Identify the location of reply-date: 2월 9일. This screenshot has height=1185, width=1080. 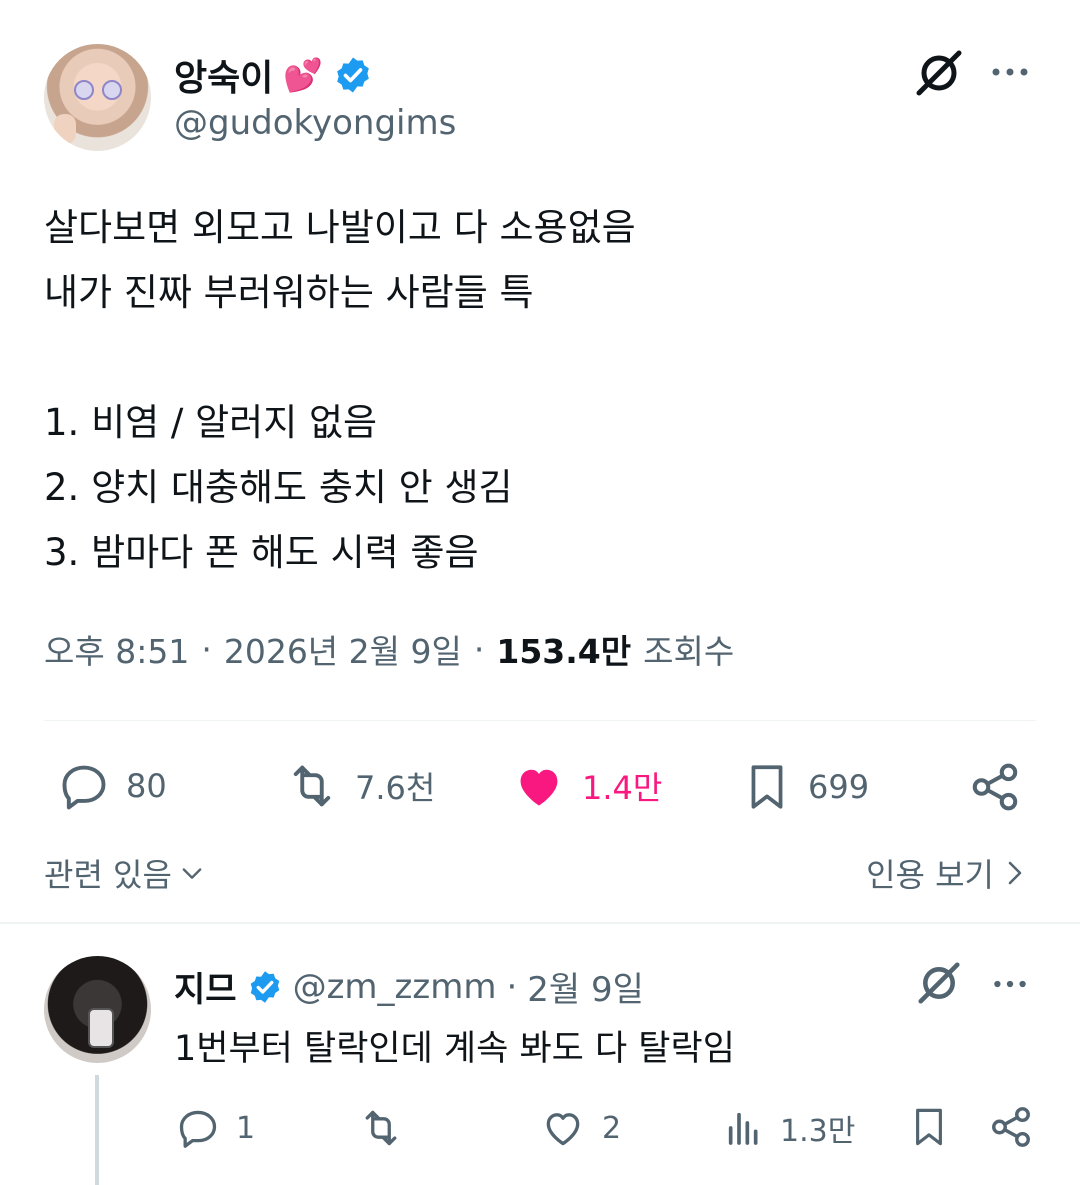
(585, 986).